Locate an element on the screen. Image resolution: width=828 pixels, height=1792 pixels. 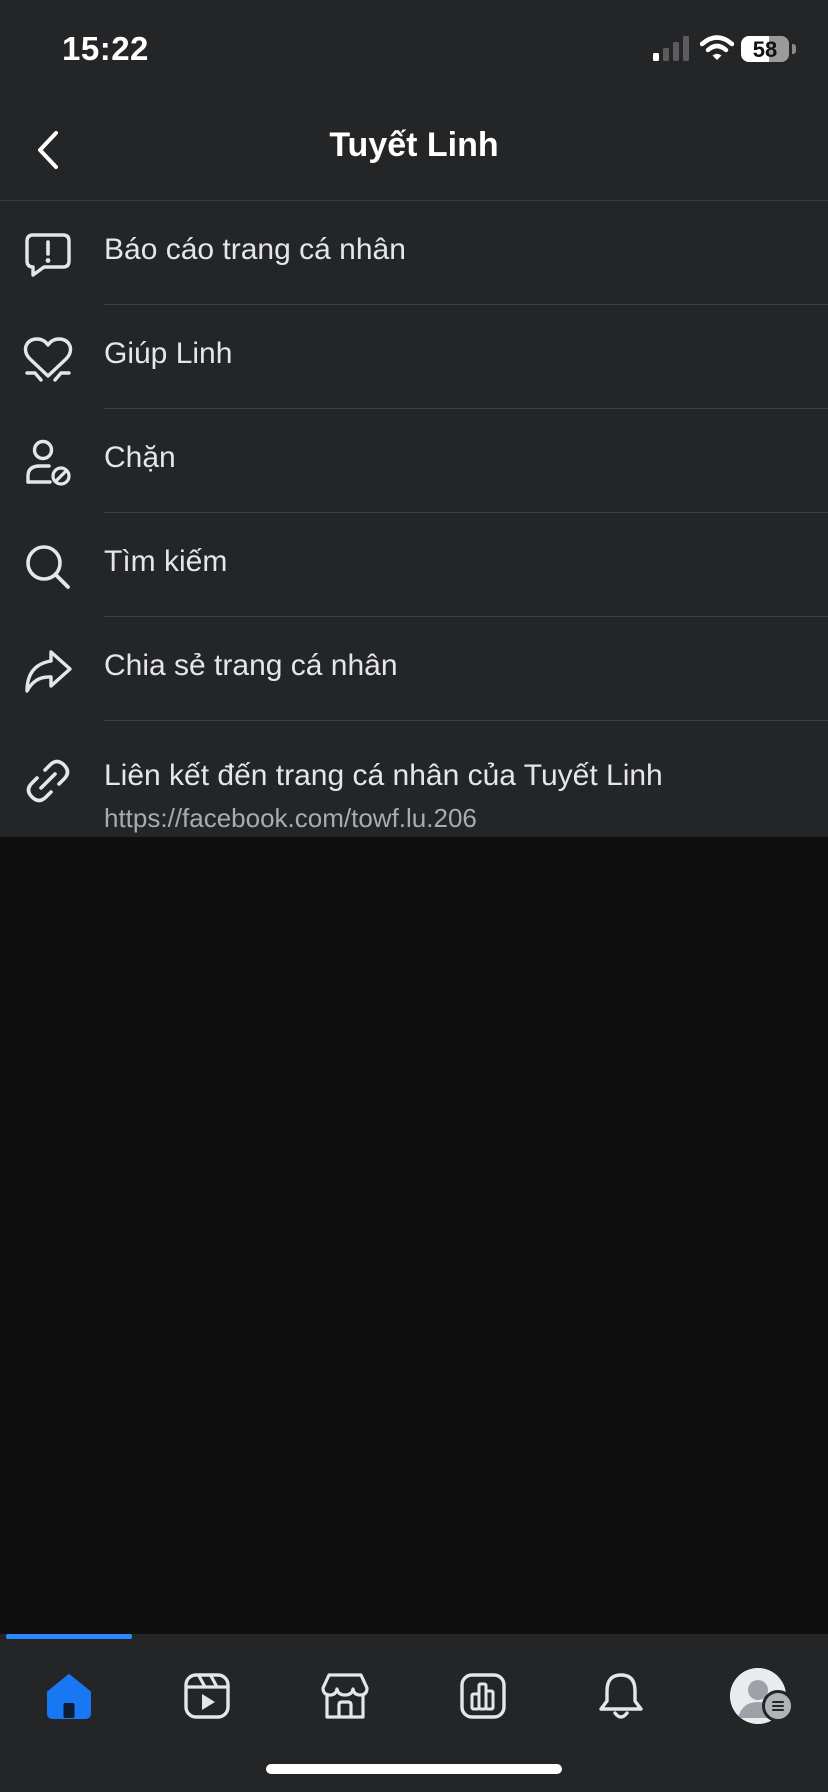
marketplace-icon is located at coordinates (345, 1696).